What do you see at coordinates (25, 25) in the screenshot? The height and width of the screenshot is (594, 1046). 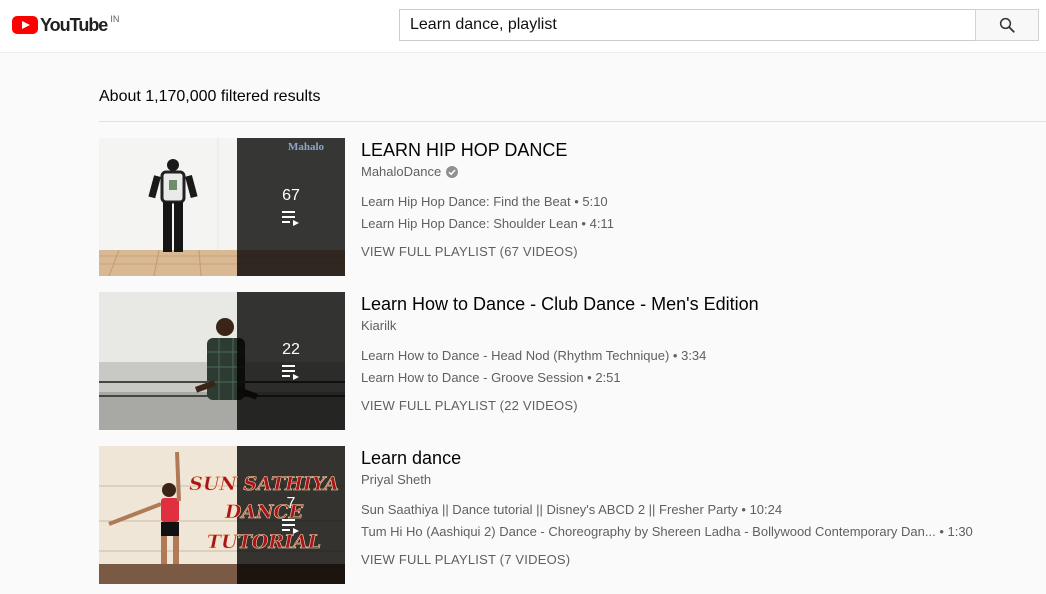 I see `youtube-play-icon` at bounding box center [25, 25].